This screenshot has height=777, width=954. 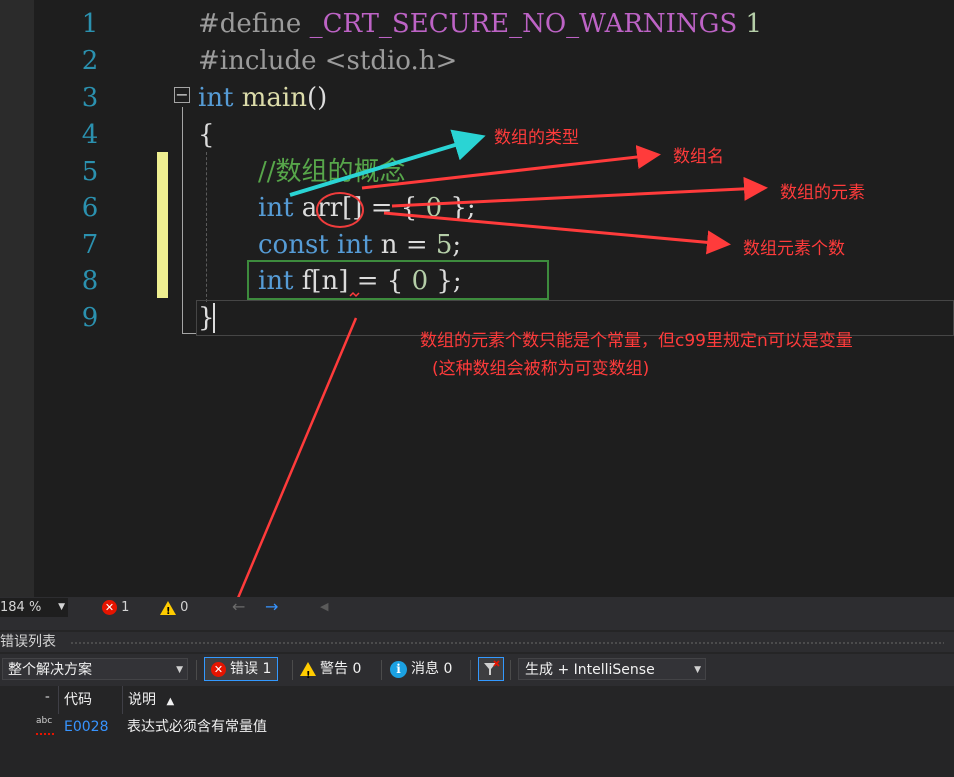 I want to click on column-header-description: 说明 ▲, so click(x=538, y=700).